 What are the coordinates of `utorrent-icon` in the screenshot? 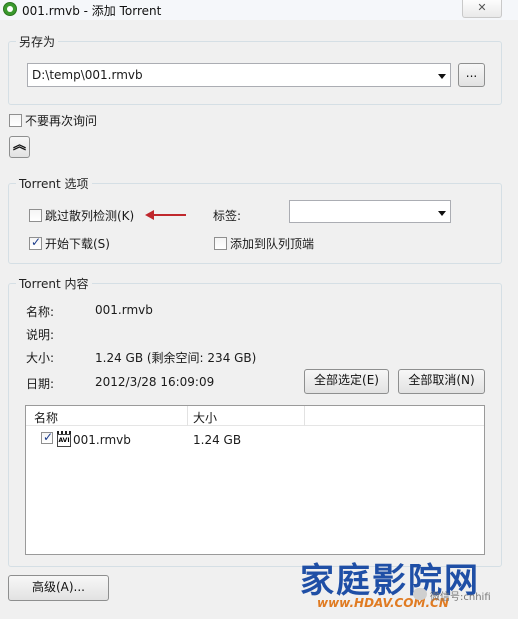 It's located at (10, 9).